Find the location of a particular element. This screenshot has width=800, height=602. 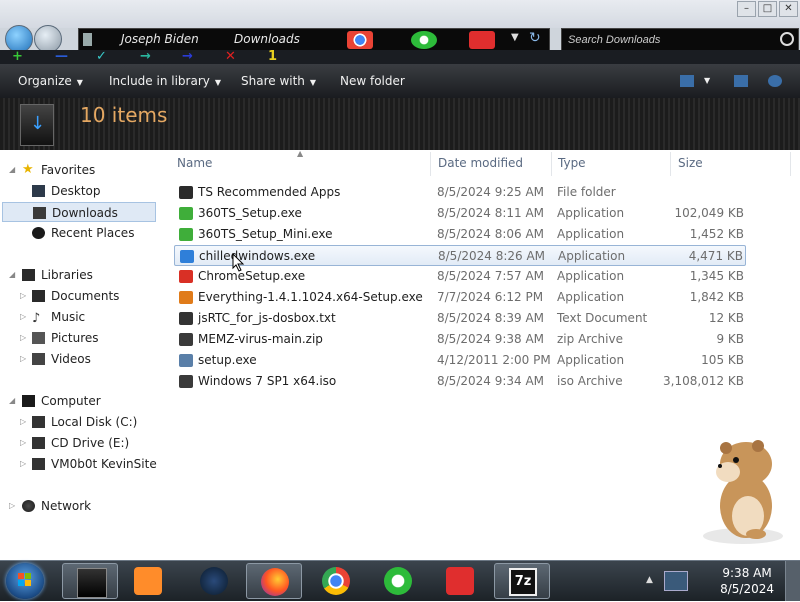

share-with-button: Share with ▼ is located at coordinates (278, 81).